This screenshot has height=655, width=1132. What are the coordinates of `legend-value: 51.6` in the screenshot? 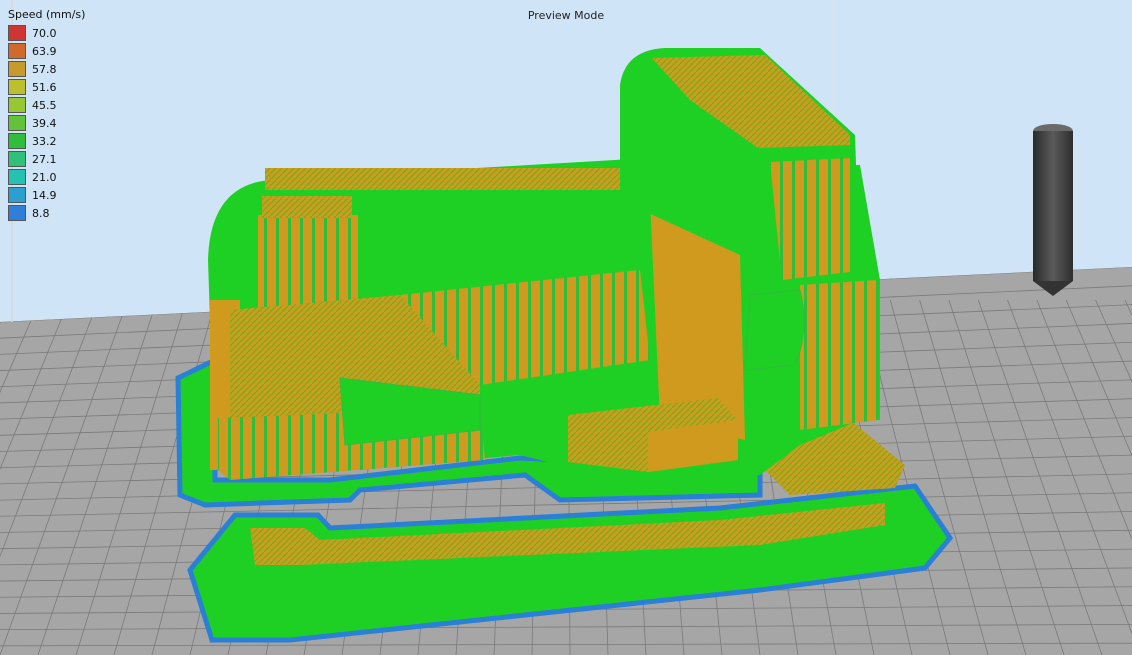 It's located at (44, 87).